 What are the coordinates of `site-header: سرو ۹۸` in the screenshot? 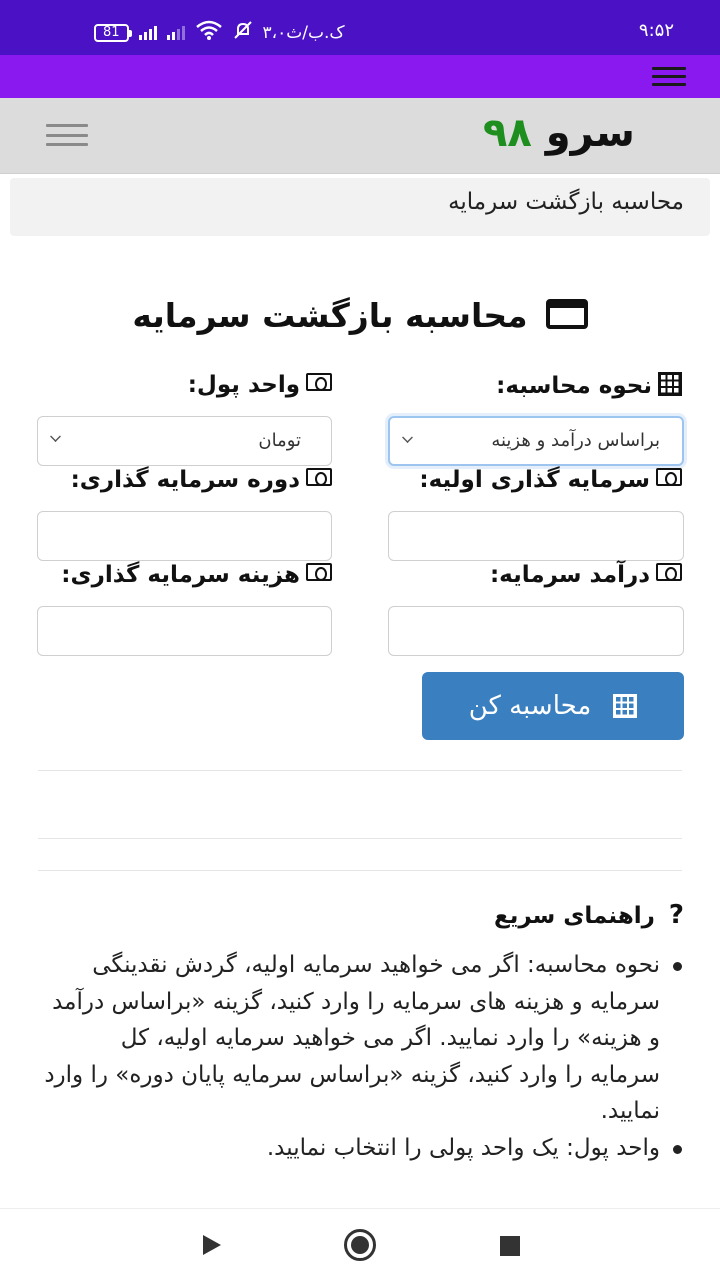 It's located at (360, 136).